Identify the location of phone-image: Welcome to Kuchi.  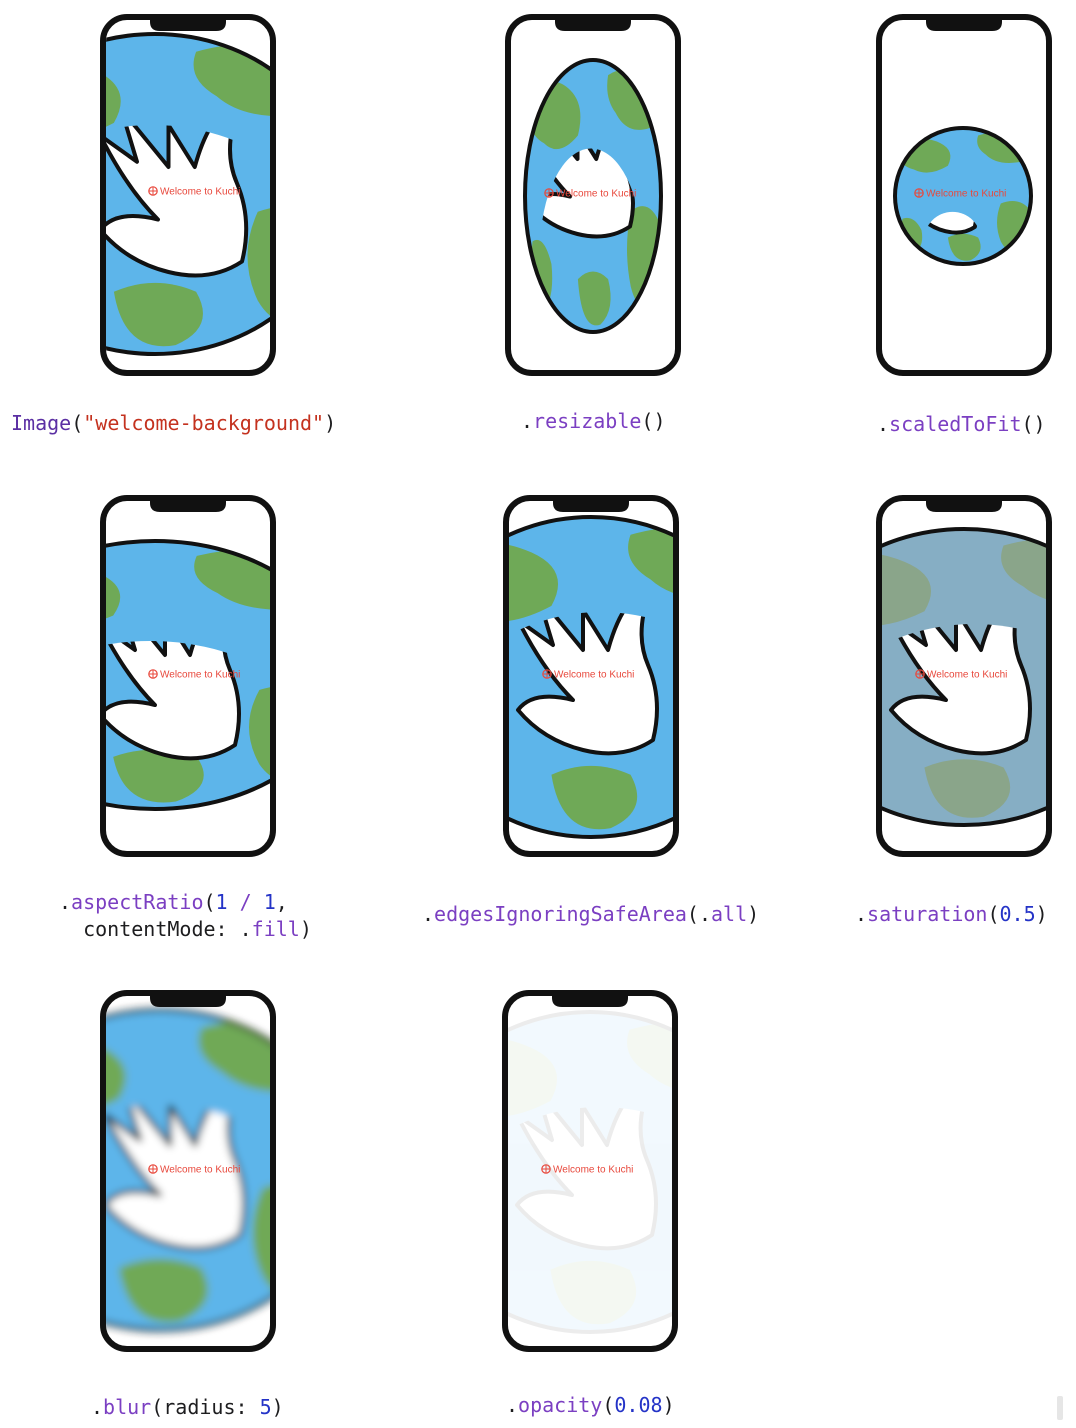
(188, 195).